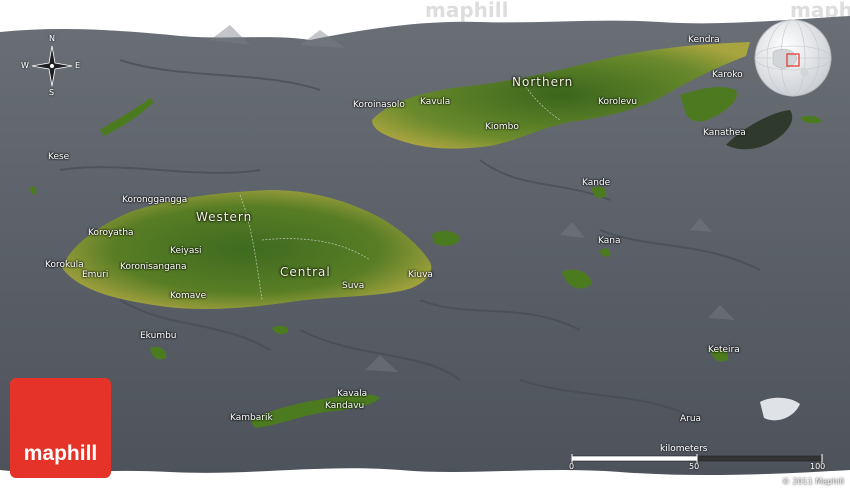 The image size is (850, 490). Describe the element at coordinates (188, 296) in the screenshot. I see `place-label-komave: Komave` at that location.